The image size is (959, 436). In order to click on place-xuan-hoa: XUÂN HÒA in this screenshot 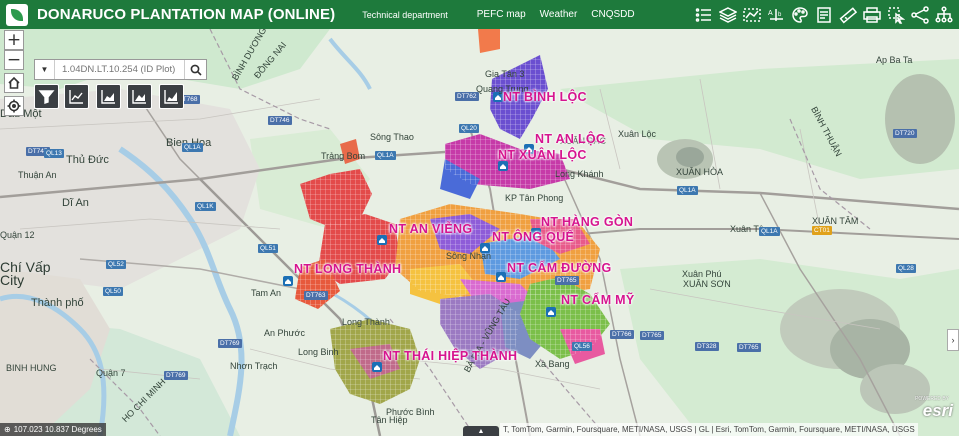, I will do `click(700, 172)`.